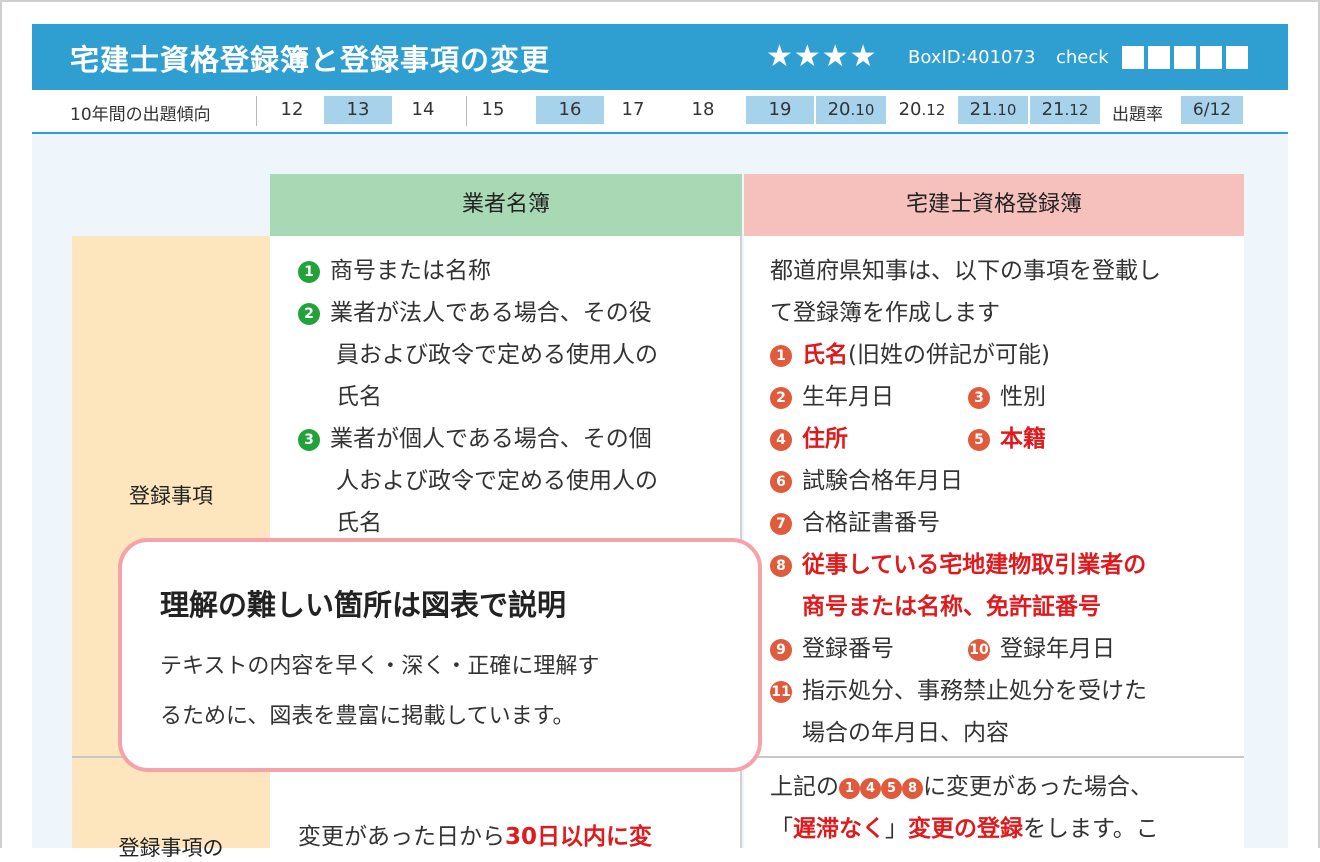 The width and height of the screenshot is (1320, 862). Describe the element at coordinates (1212, 110) in the screenshot. I see `rate-value: 6/12` at that location.